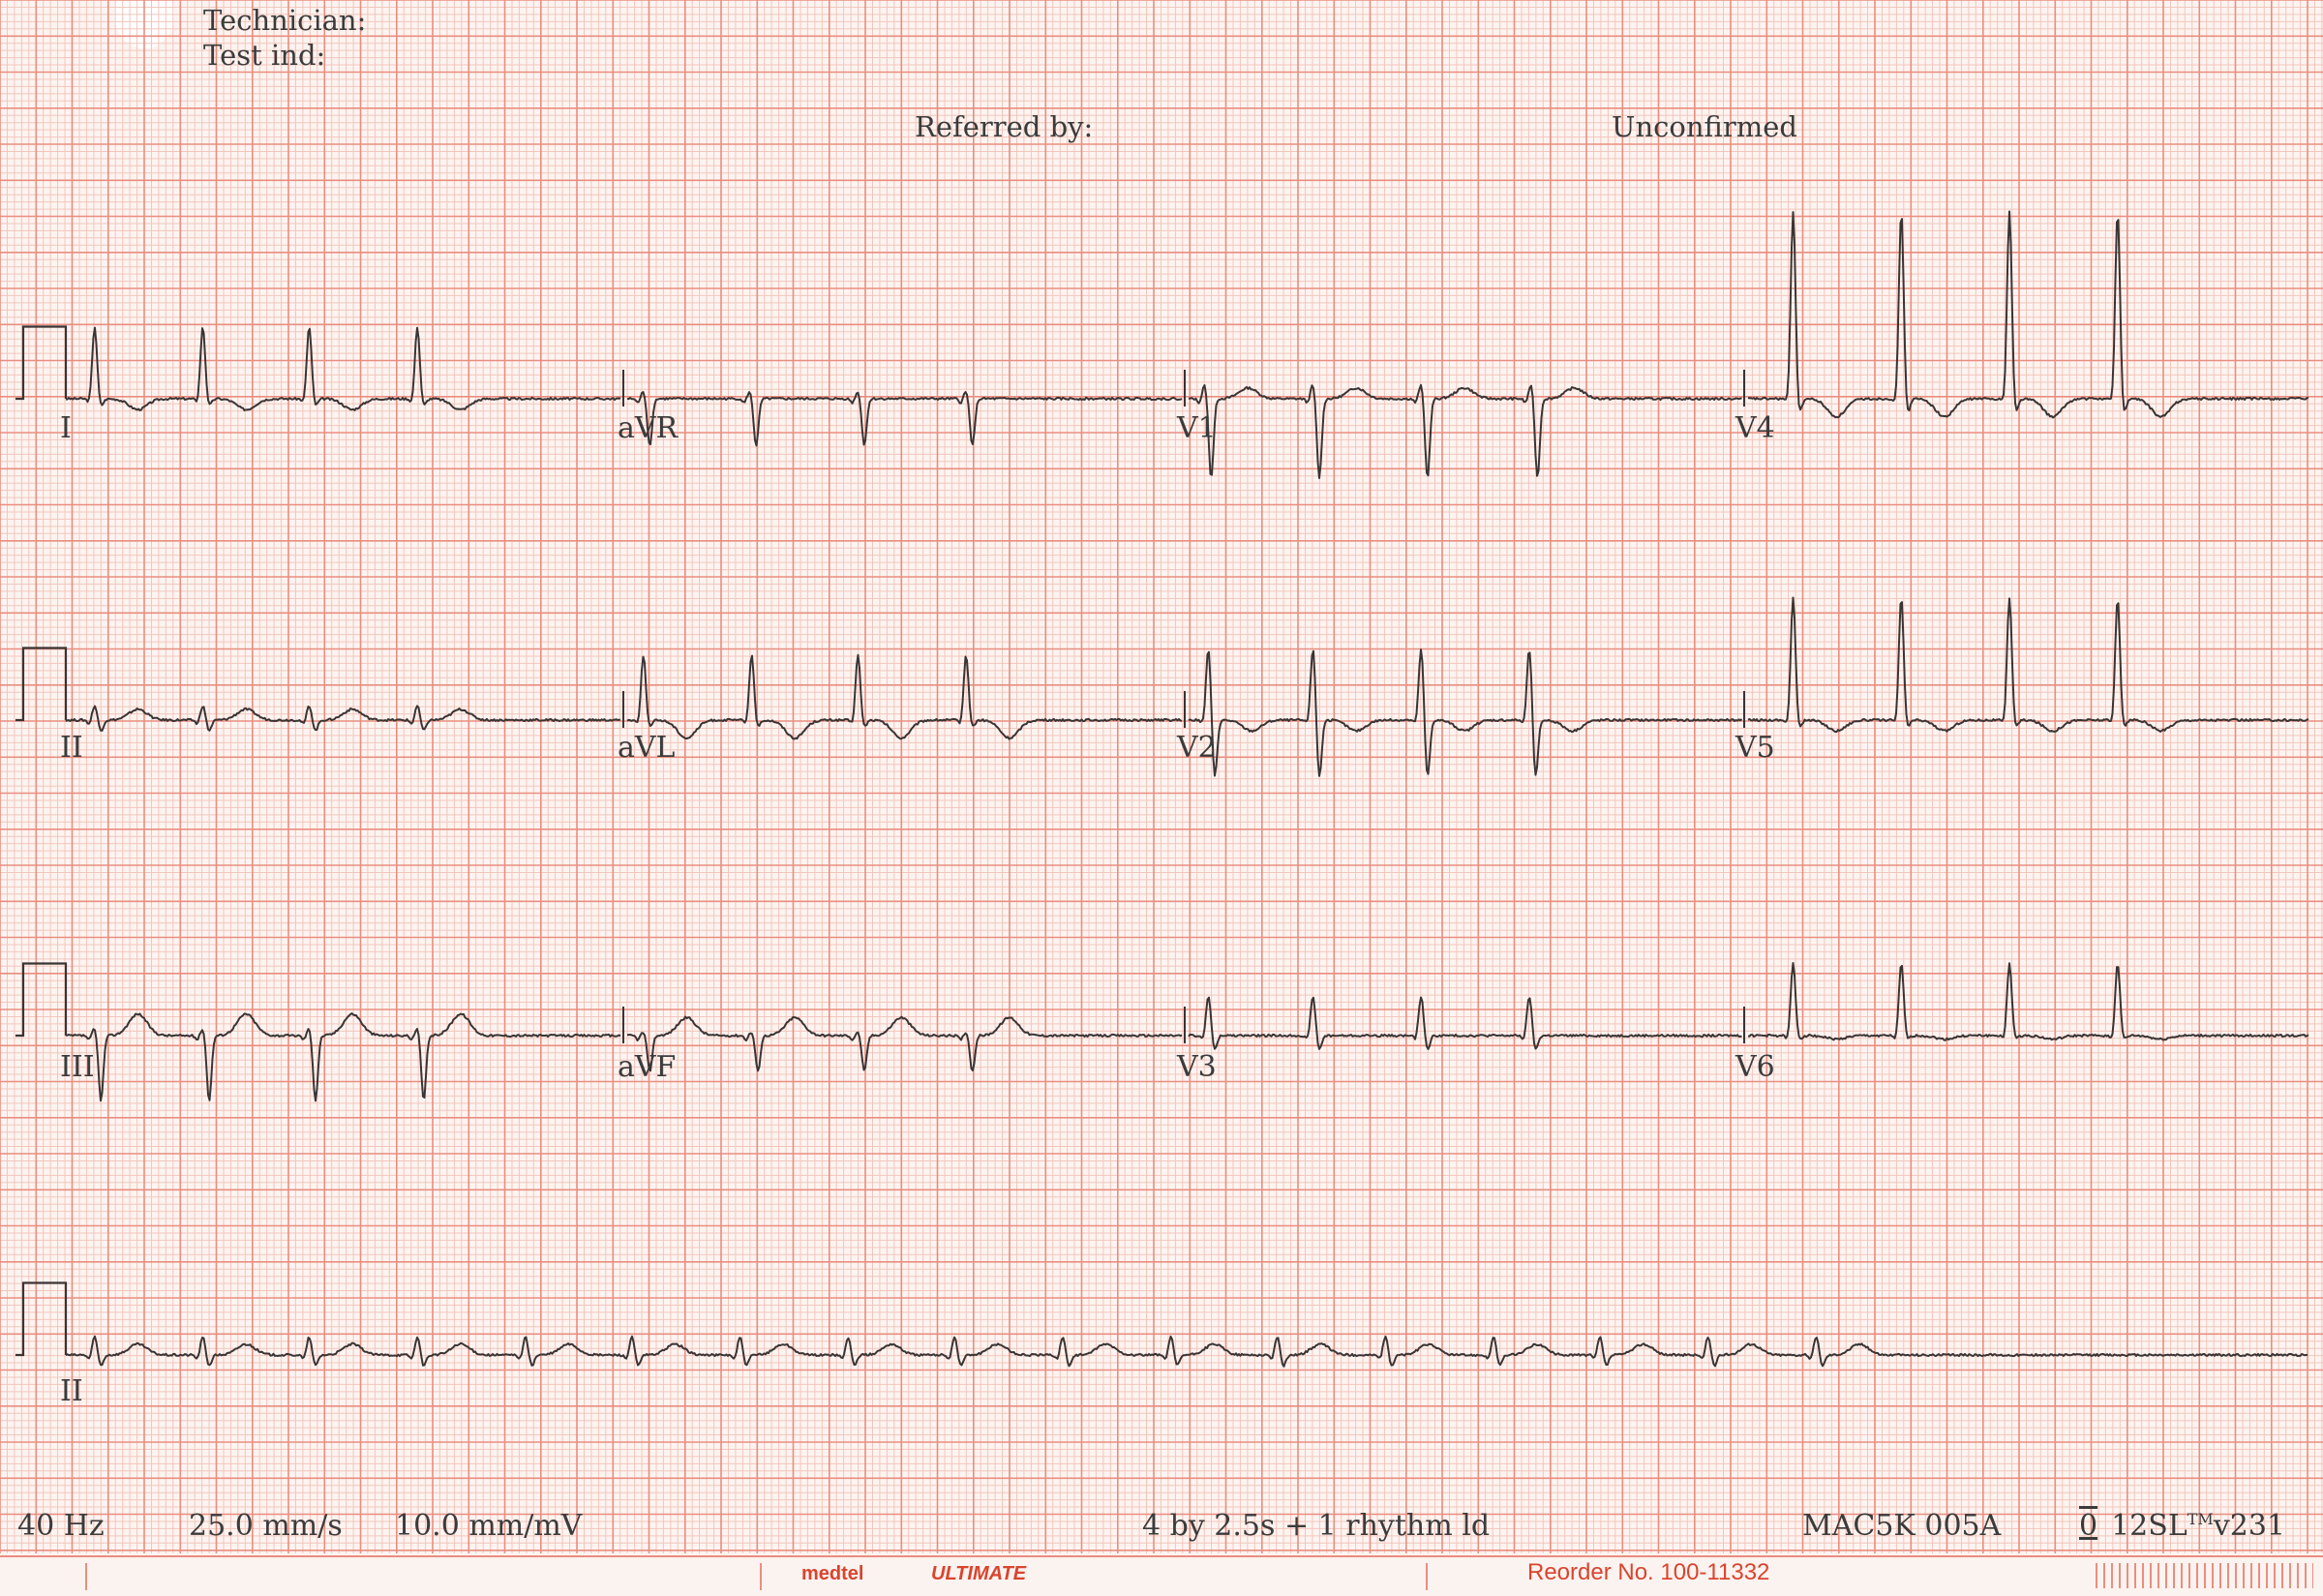  Describe the element at coordinates (71, 1391) in the screenshot. I see `lead-label-rhythm-II: II` at that location.